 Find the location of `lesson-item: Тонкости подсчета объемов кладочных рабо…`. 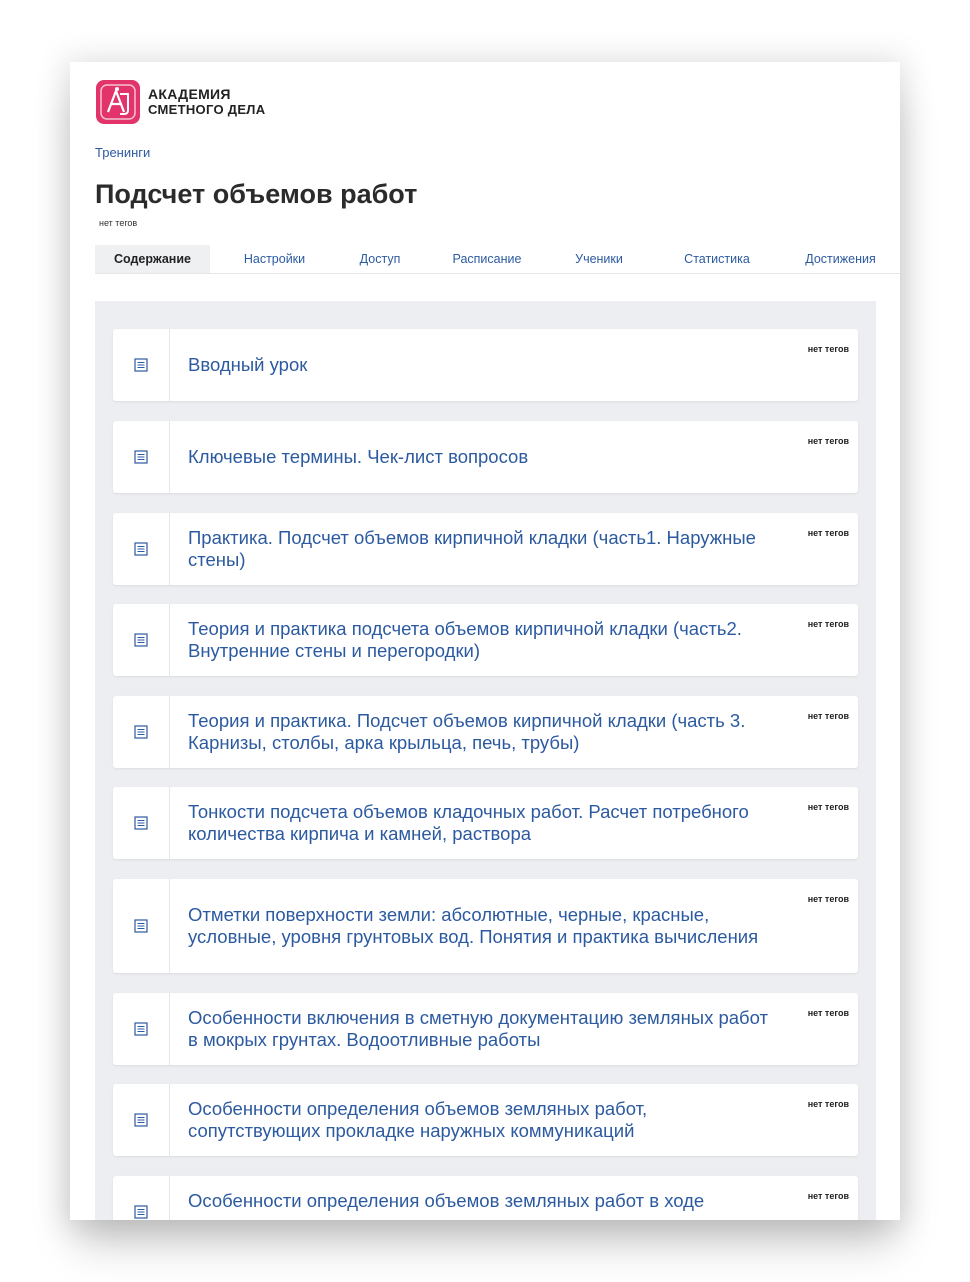

lesson-item: Тонкости подсчета объемов кладочных рабо… is located at coordinates (485, 823).